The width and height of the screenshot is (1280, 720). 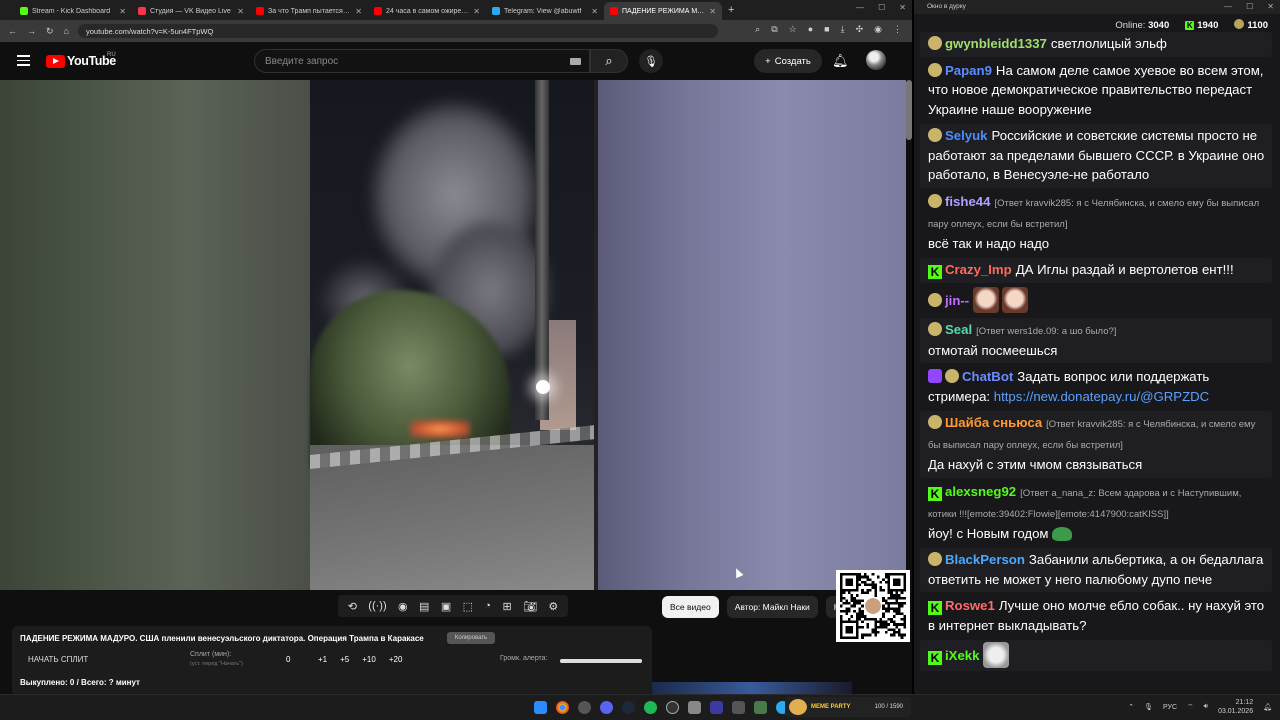 I want to click on new-tab-button: +, so click(x=731, y=10).